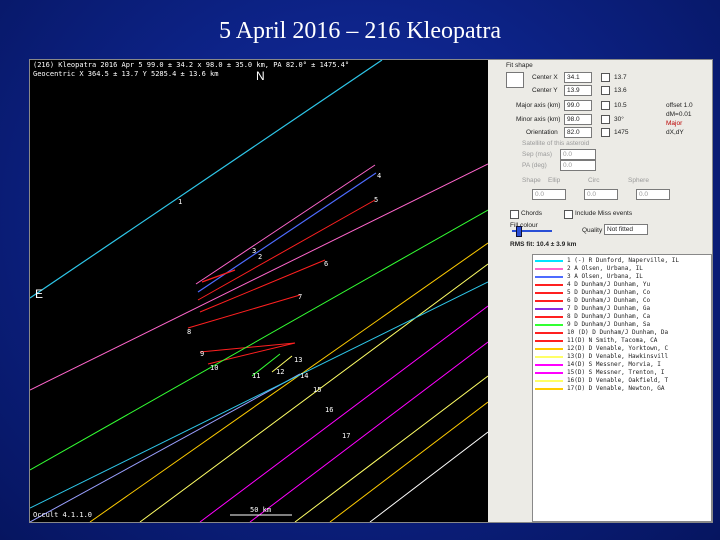 The width and height of the screenshot is (720, 540). Describe the element at coordinates (605, 119) in the screenshot. I see `minor-check` at that location.